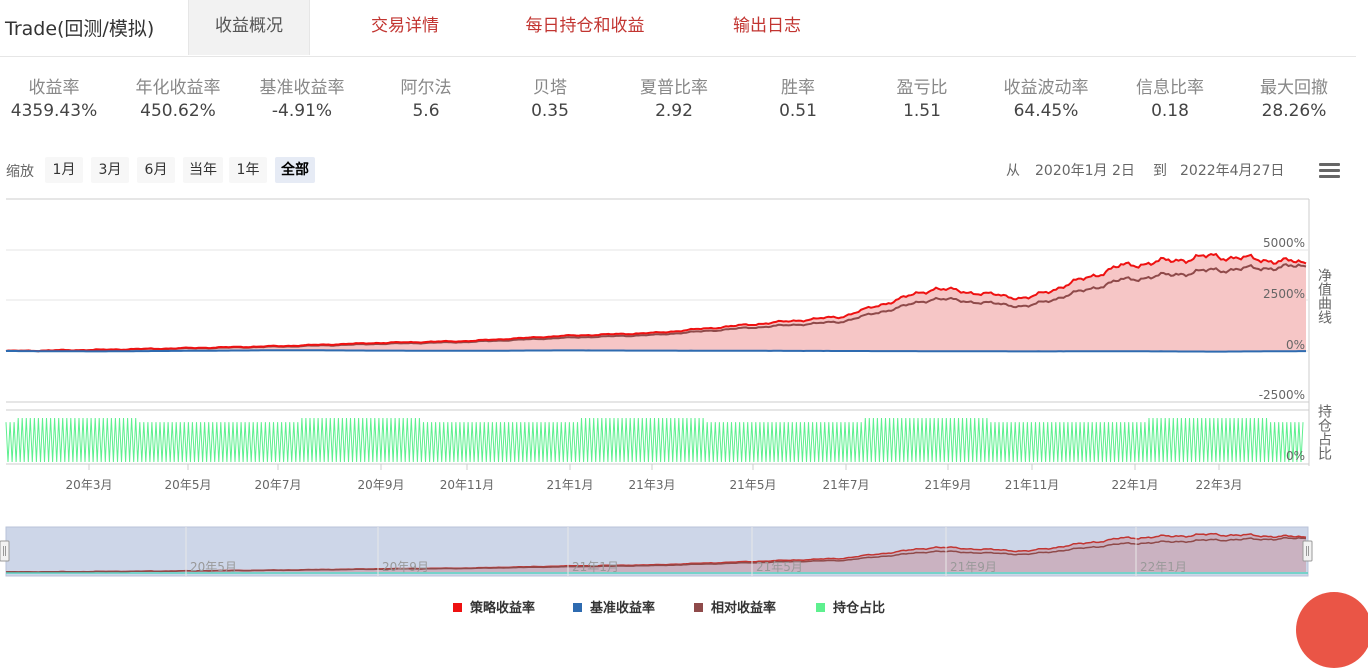 Image resolution: width=1368 pixels, height=668 pixels. Describe the element at coordinates (779, 567) in the screenshot. I see `navigator-tick-label: 21年5月` at that location.